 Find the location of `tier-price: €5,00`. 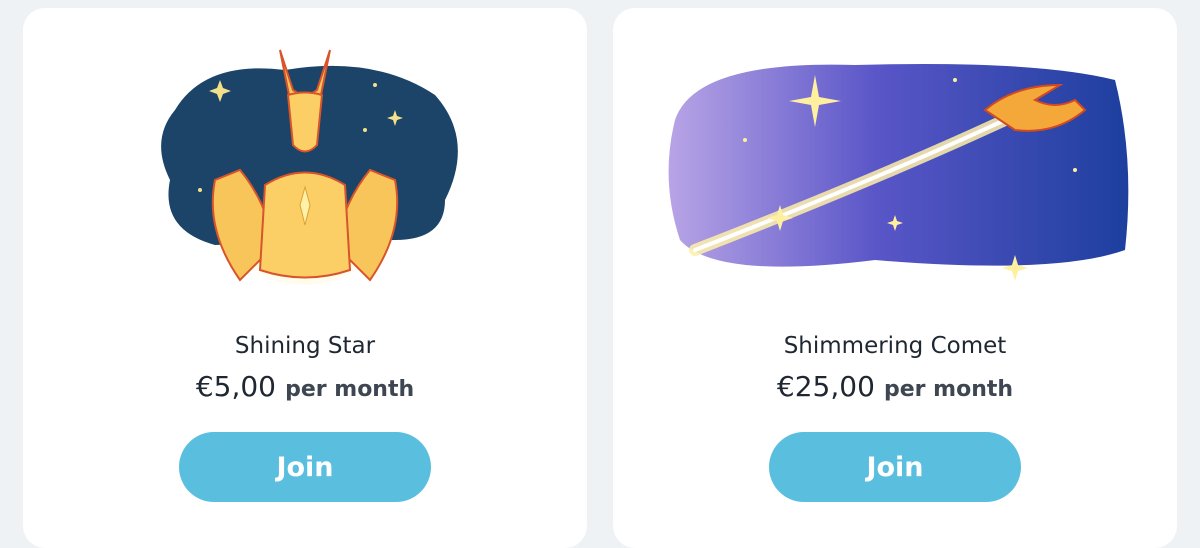

tier-price: €5,00 is located at coordinates (235, 386).